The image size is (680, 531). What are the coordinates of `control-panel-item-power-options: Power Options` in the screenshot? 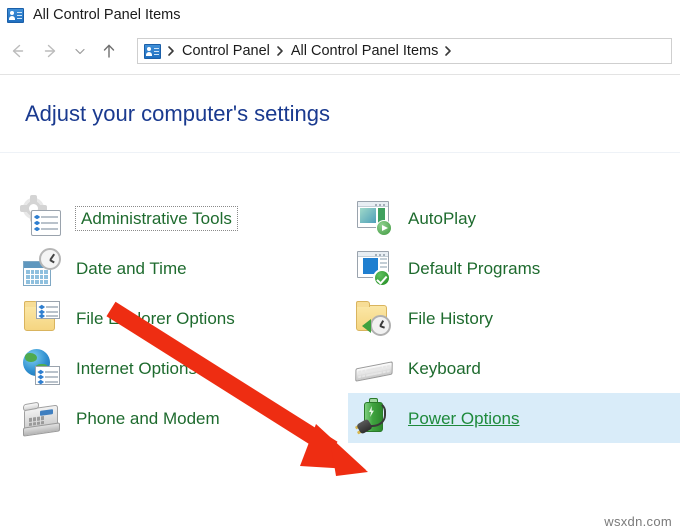 It's located at (514, 418).